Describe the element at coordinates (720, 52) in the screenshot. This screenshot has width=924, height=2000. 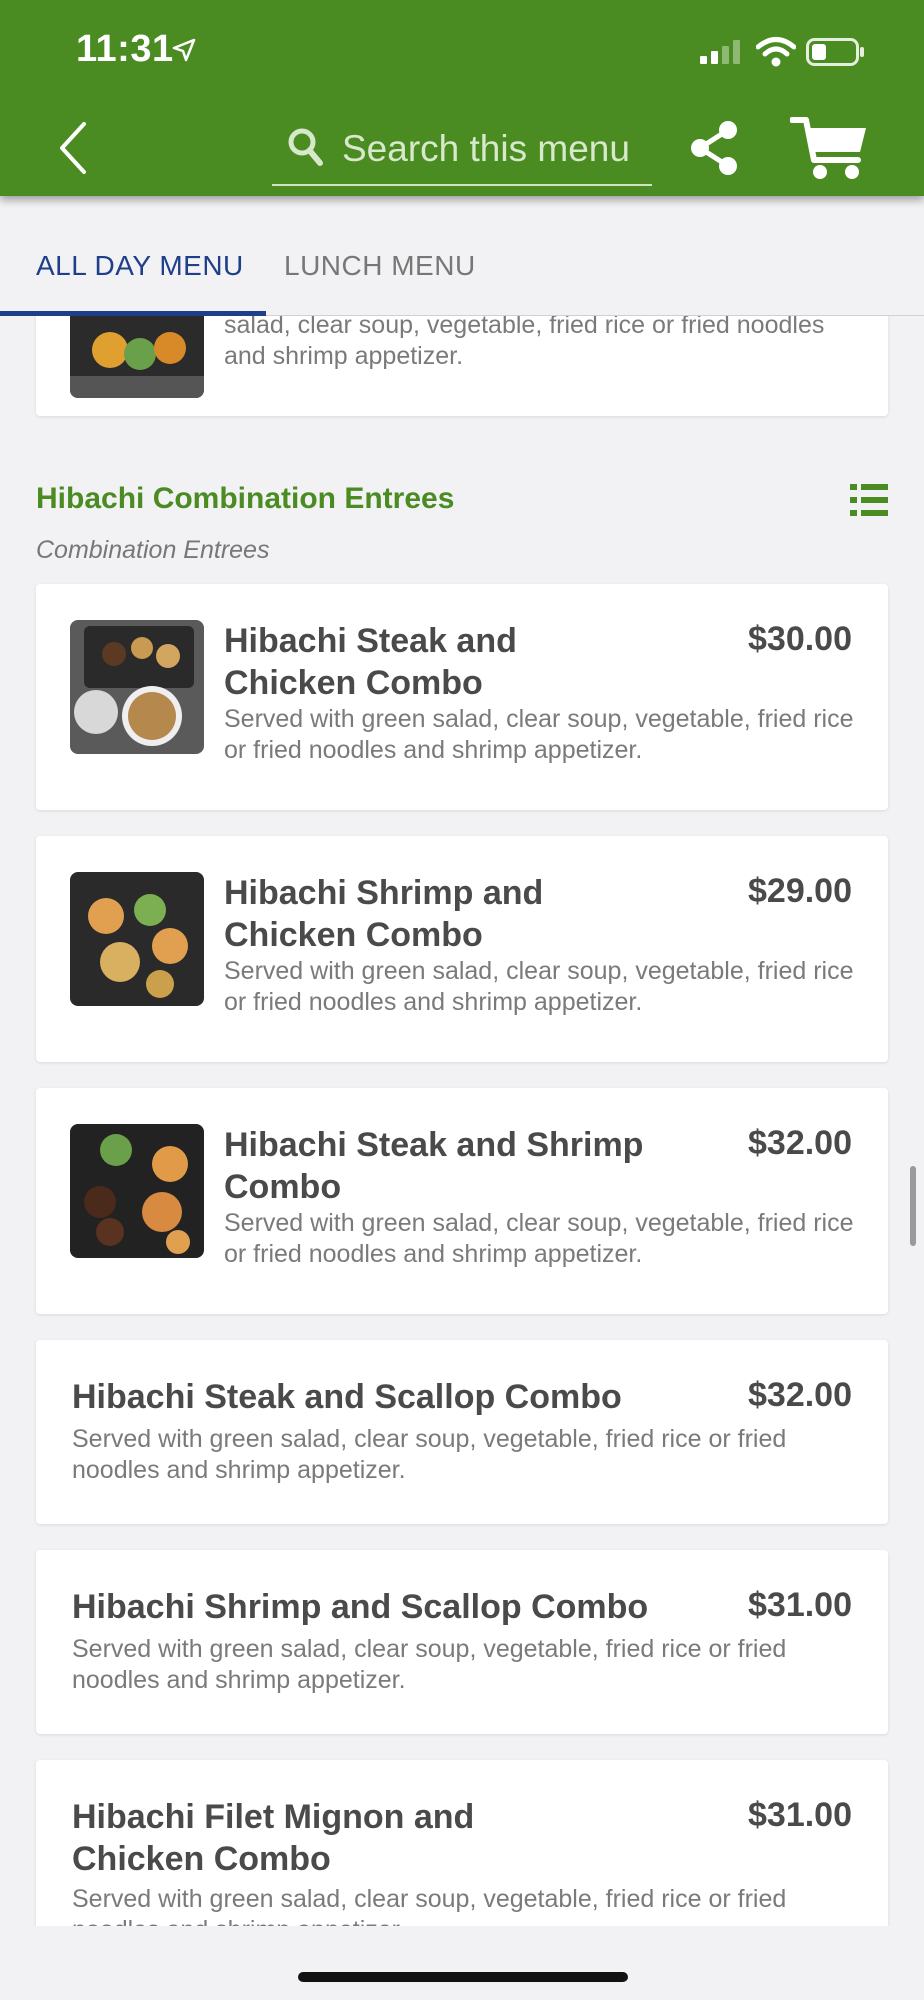
I see `cellular-signal-icon` at that location.